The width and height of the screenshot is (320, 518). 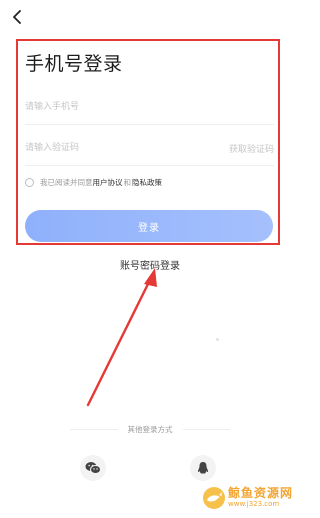 What do you see at coordinates (29, 182) in the screenshot?
I see `agreement-checkbox` at bounding box center [29, 182].